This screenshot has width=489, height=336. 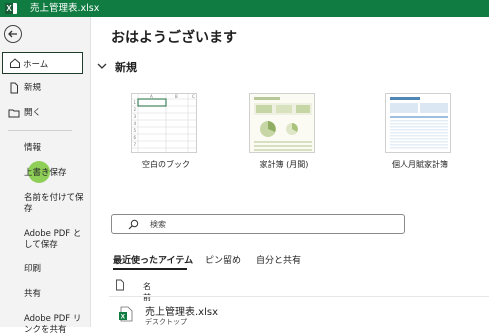 I want to click on new-section-title: 新規, so click(x=126, y=67).